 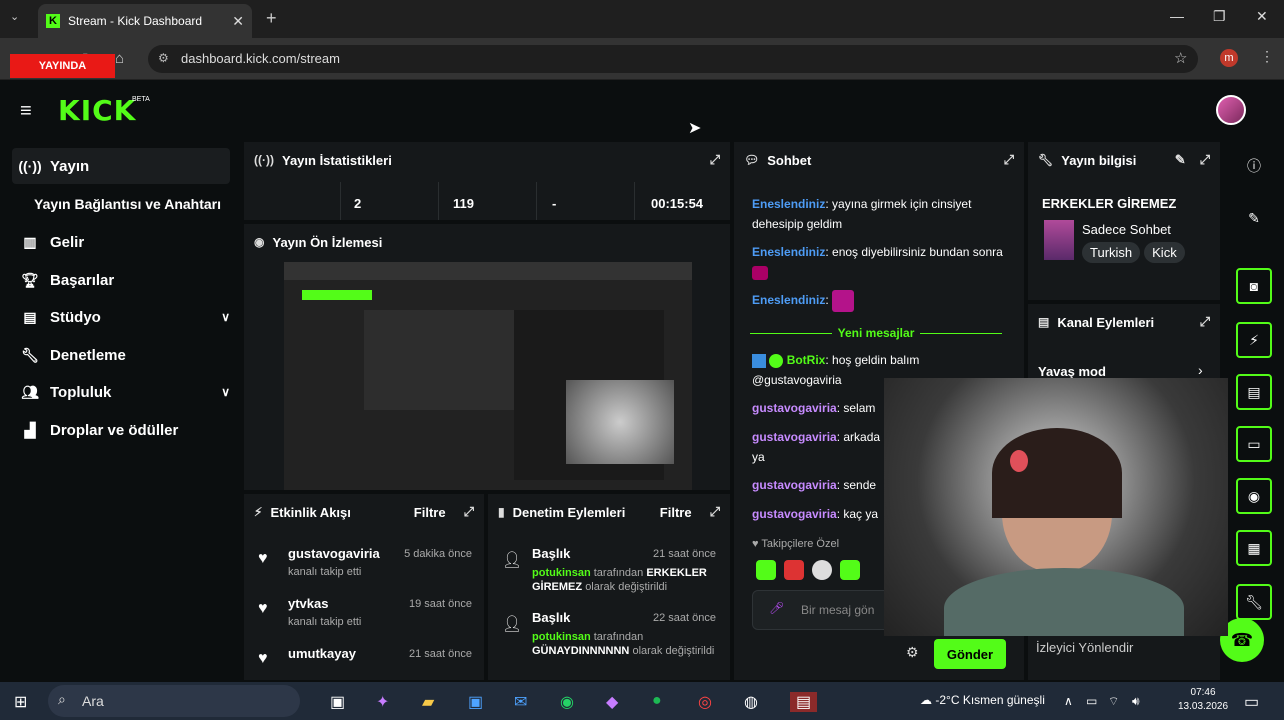 What do you see at coordinates (520, 702) in the screenshot?
I see `mail-icon: ✉` at bounding box center [520, 702].